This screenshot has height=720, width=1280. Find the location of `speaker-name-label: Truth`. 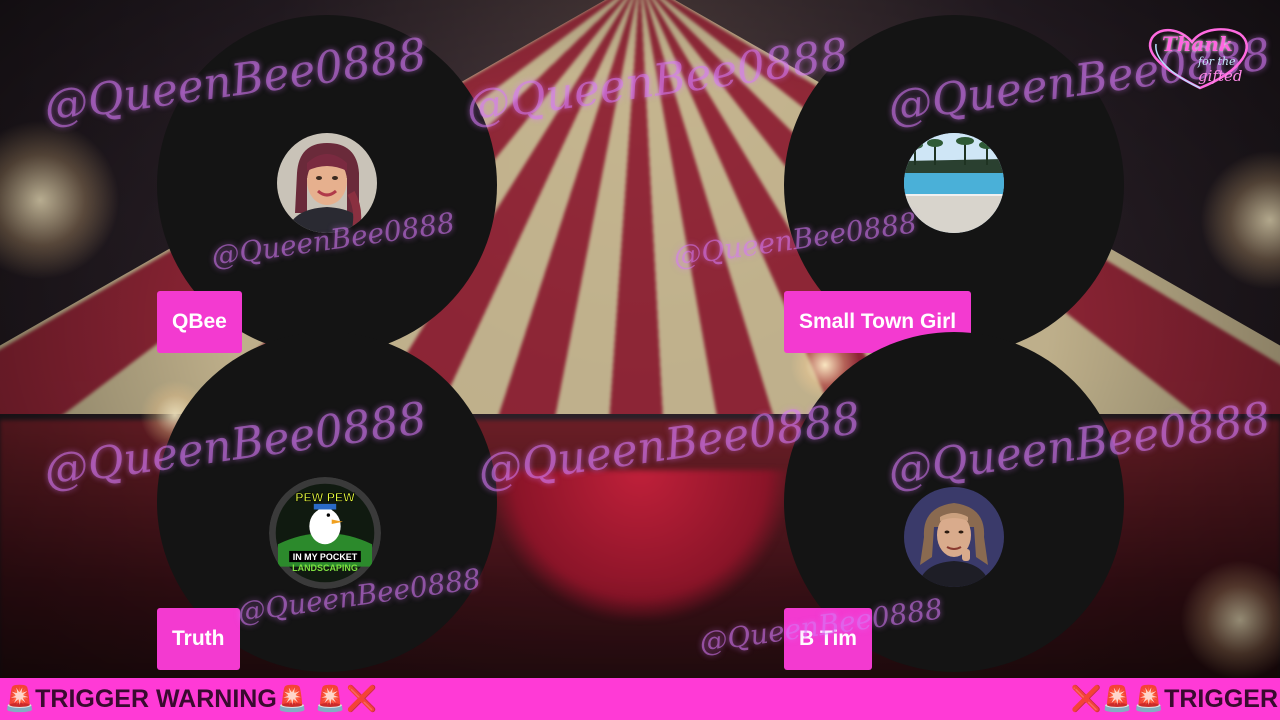

speaker-name-label: Truth is located at coordinates (198, 639).